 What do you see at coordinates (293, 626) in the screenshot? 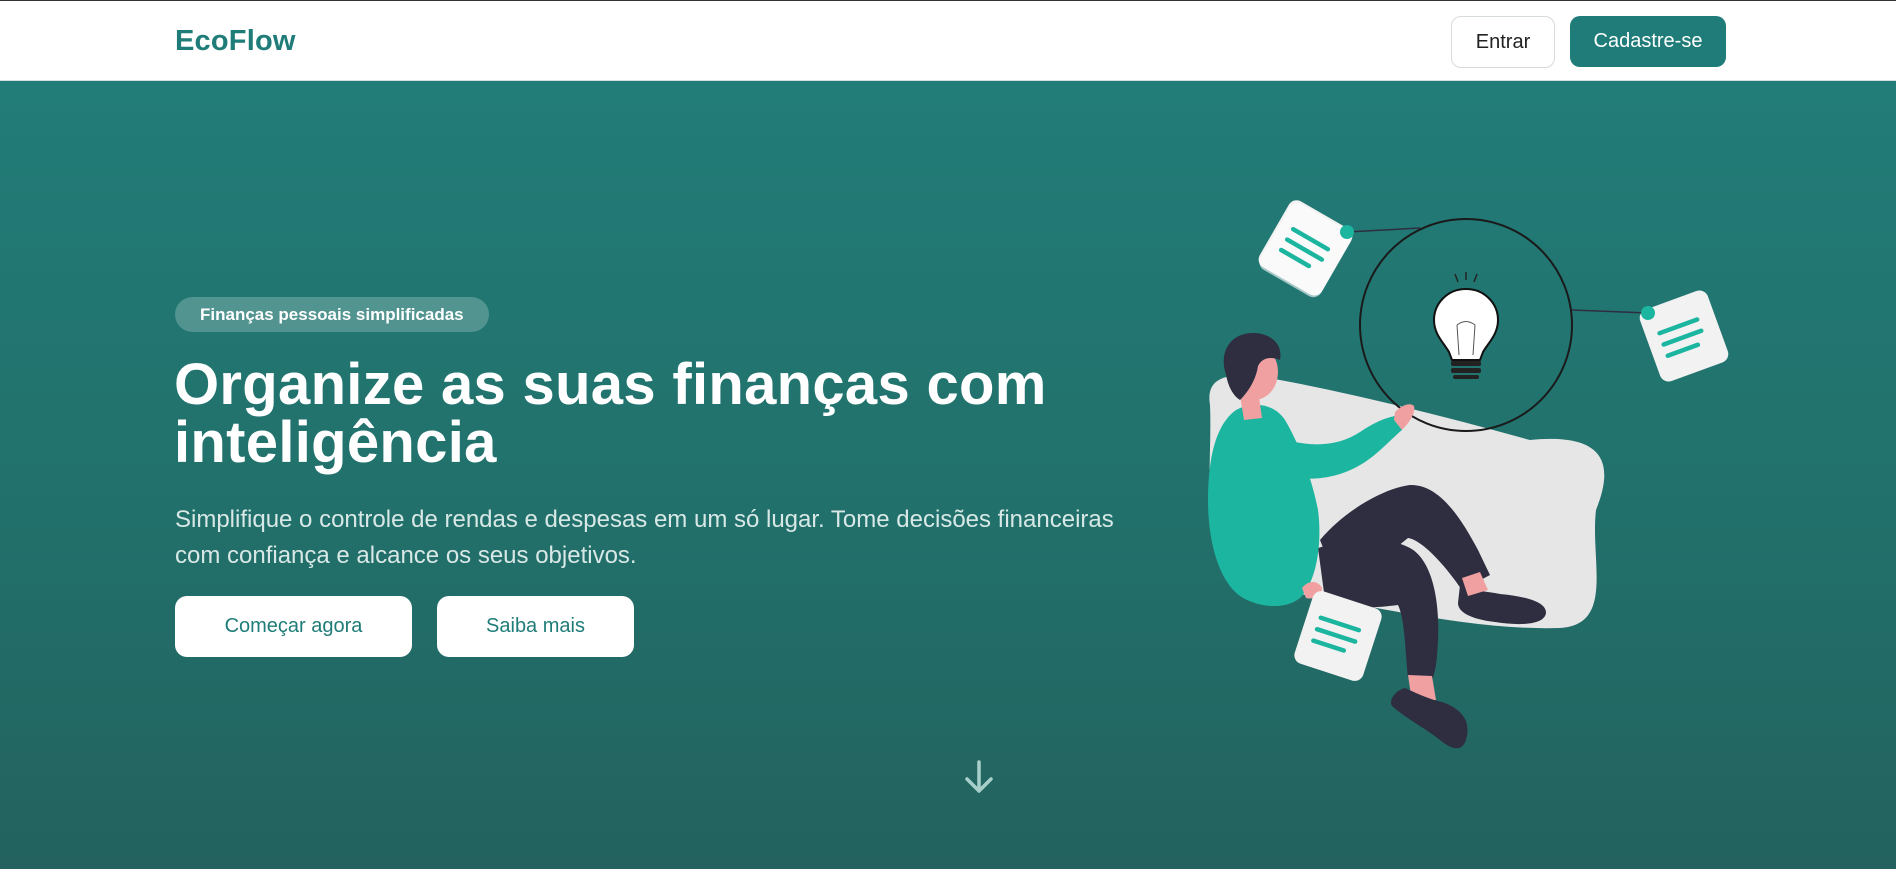
I see `start-now-button: Começar agora` at bounding box center [293, 626].